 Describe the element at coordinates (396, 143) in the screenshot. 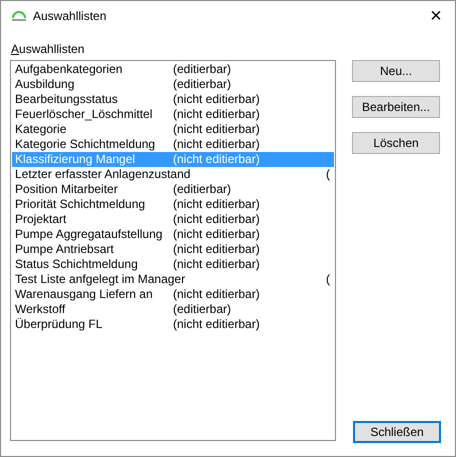

I see `delete-button: Löschen` at that location.